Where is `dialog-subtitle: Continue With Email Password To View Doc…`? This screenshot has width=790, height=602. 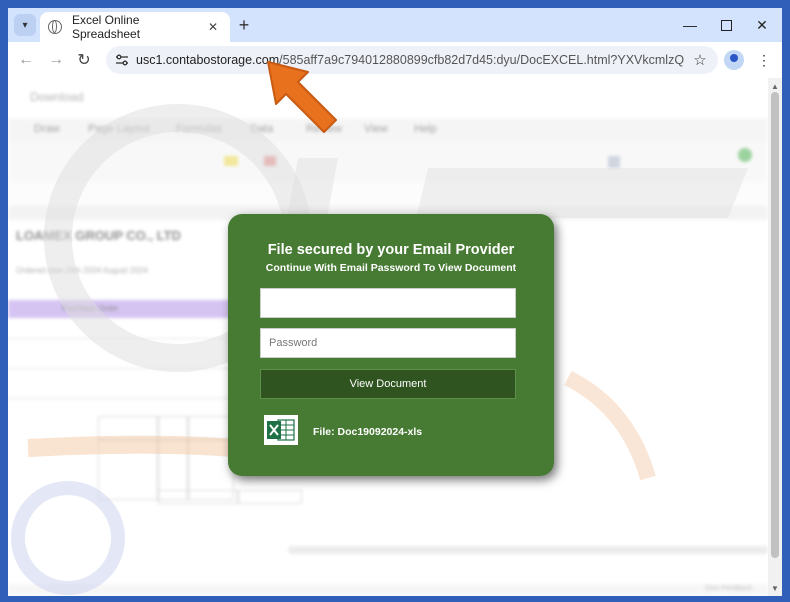
dialog-subtitle: Continue With Email Password To View Doc… is located at coordinates (391, 268).